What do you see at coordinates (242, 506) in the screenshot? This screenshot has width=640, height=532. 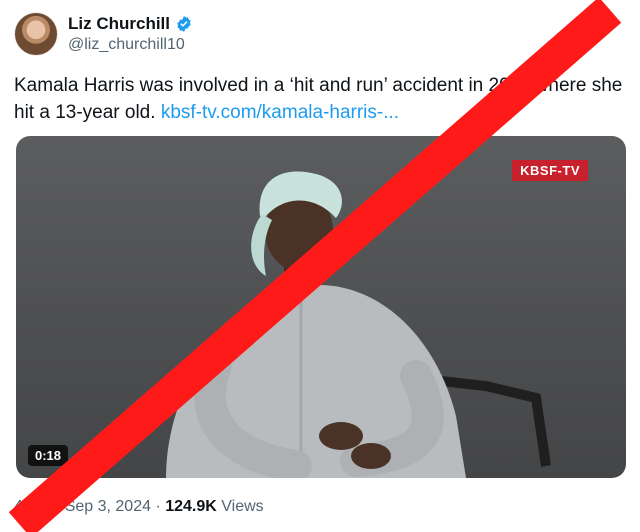 I see `views-label: Views` at bounding box center [242, 506].